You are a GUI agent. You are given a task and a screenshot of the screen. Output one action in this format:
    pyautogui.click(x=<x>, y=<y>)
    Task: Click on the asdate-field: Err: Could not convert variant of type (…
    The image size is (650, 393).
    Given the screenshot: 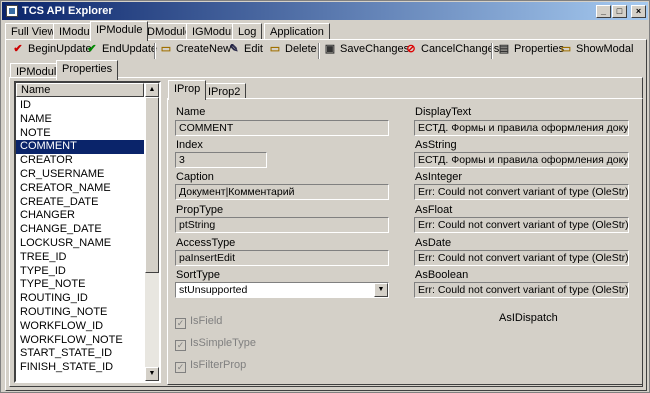 What is the action you would take?
    pyautogui.click(x=521, y=258)
    